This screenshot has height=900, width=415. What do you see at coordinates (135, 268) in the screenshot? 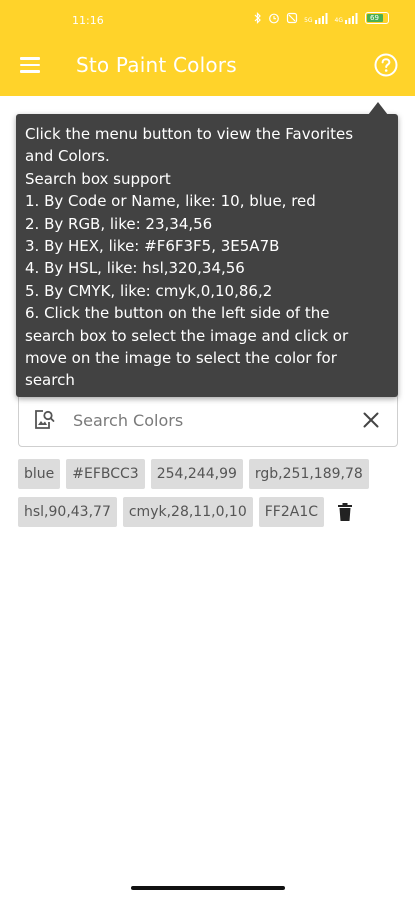
I see `tooltip-line: 4. By HSL, like: hsl,320,34,56` at bounding box center [135, 268].